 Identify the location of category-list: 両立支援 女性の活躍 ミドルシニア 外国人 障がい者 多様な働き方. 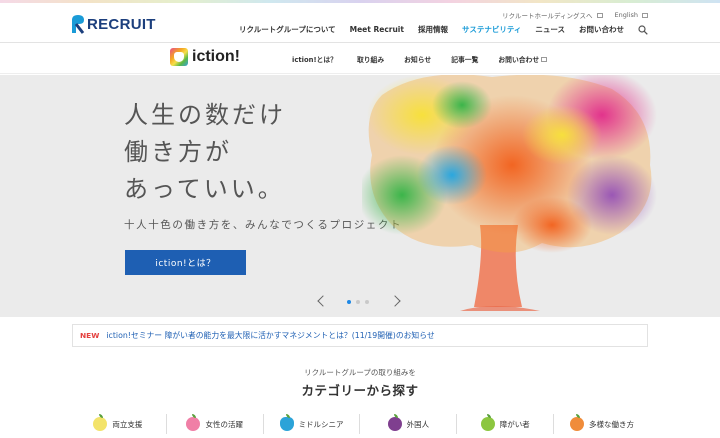
(360, 426).